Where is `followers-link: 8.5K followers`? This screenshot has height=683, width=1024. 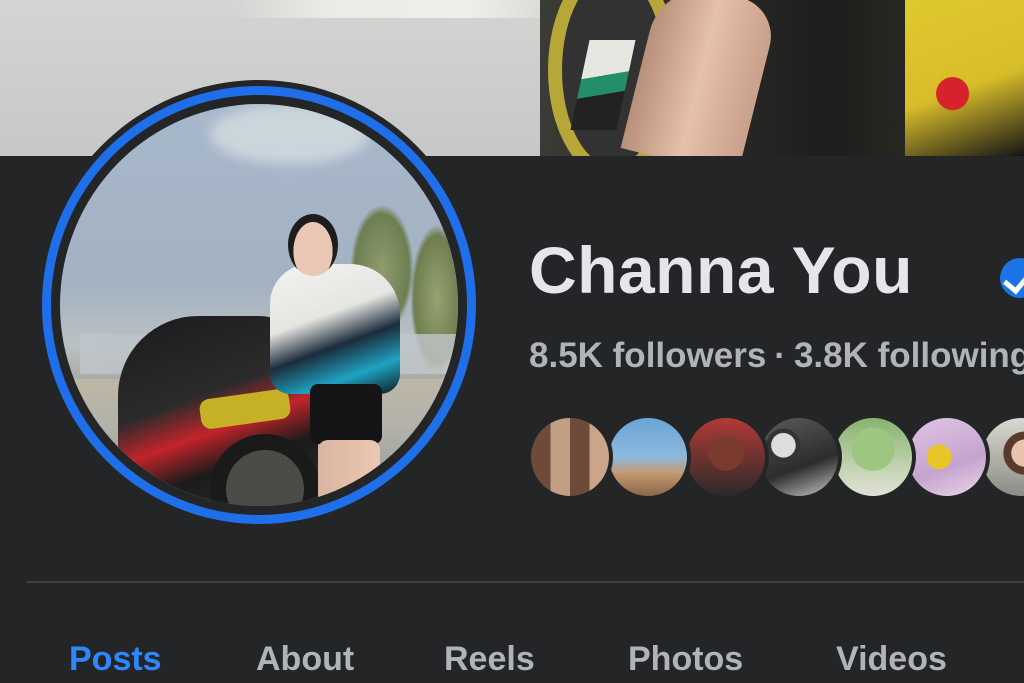 followers-link: 8.5K followers is located at coordinates (647, 355).